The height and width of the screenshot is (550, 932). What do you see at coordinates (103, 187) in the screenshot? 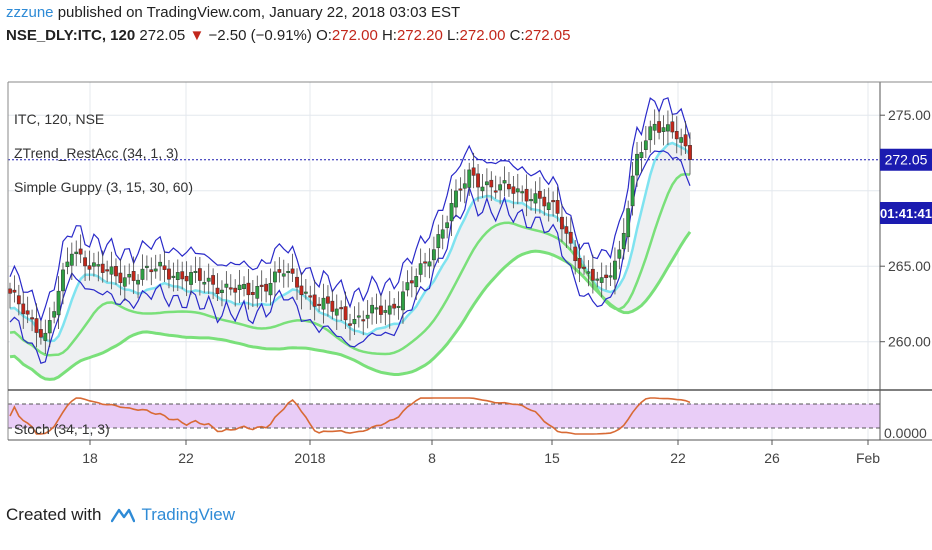
I see `legend-guppy: Simple Guppy (3, 15, 30, 60)` at bounding box center [103, 187].